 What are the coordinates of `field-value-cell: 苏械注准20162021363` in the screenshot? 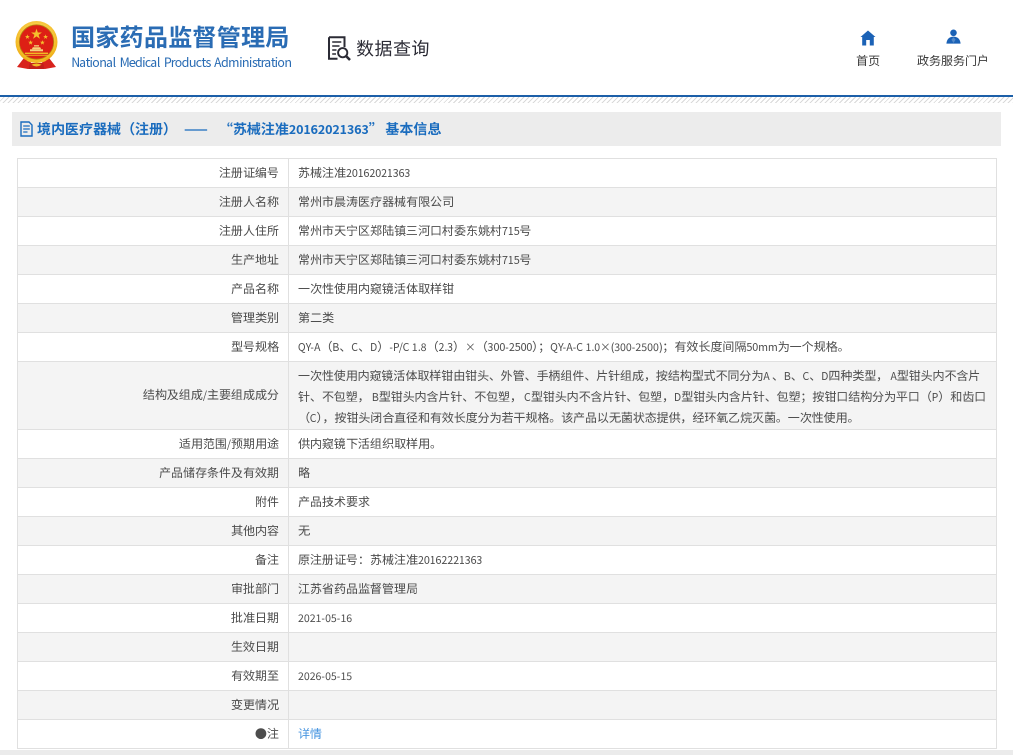 It's located at (642, 173).